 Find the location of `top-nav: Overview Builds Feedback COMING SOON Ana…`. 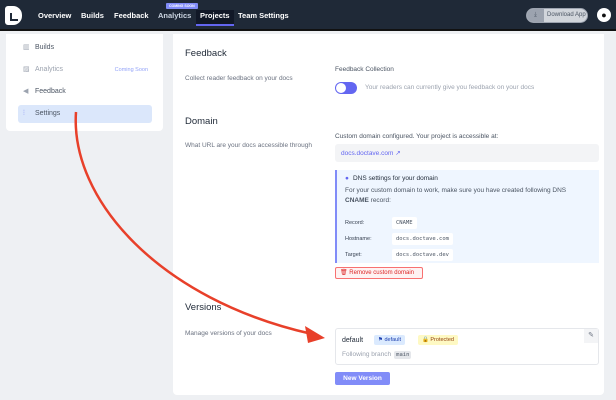

top-nav: Overview Builds Feedback COMING SOON Ana… is located at coordinates (308, 15).